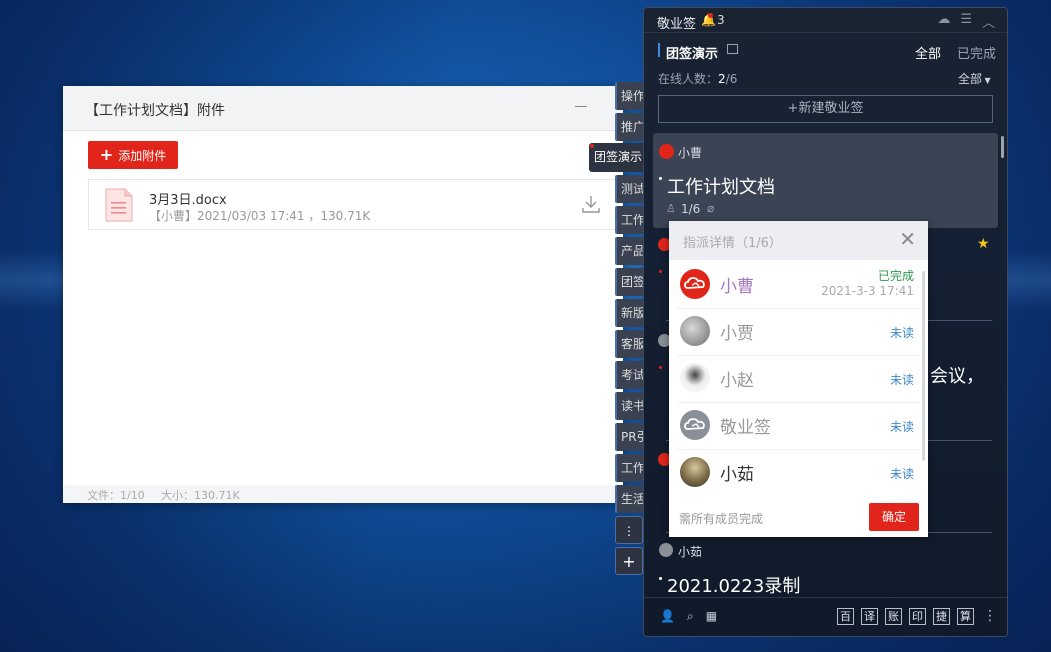  What do you see at coordinates (986, 80) in the screenshot?
I see `chevron-down-icon: ▼` at bounding box center [986, 80].